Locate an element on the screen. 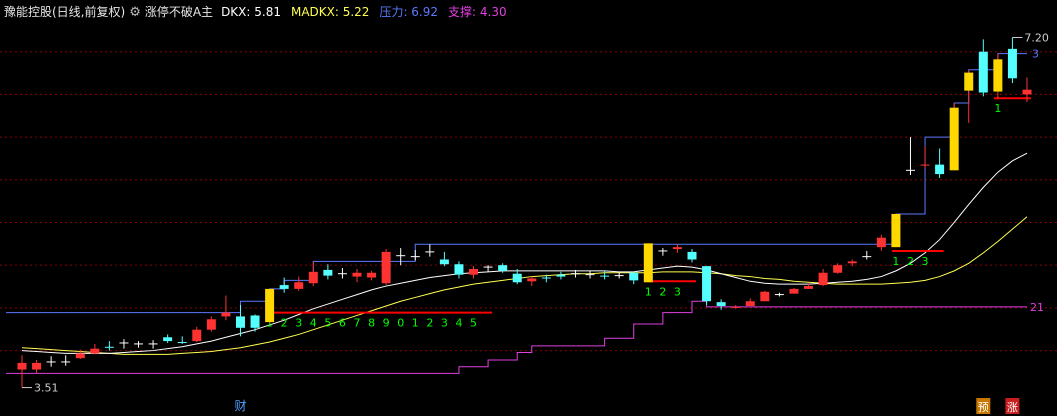 The image size is (1057, 416). count-label: 8 is located at coordinates (371, 323).